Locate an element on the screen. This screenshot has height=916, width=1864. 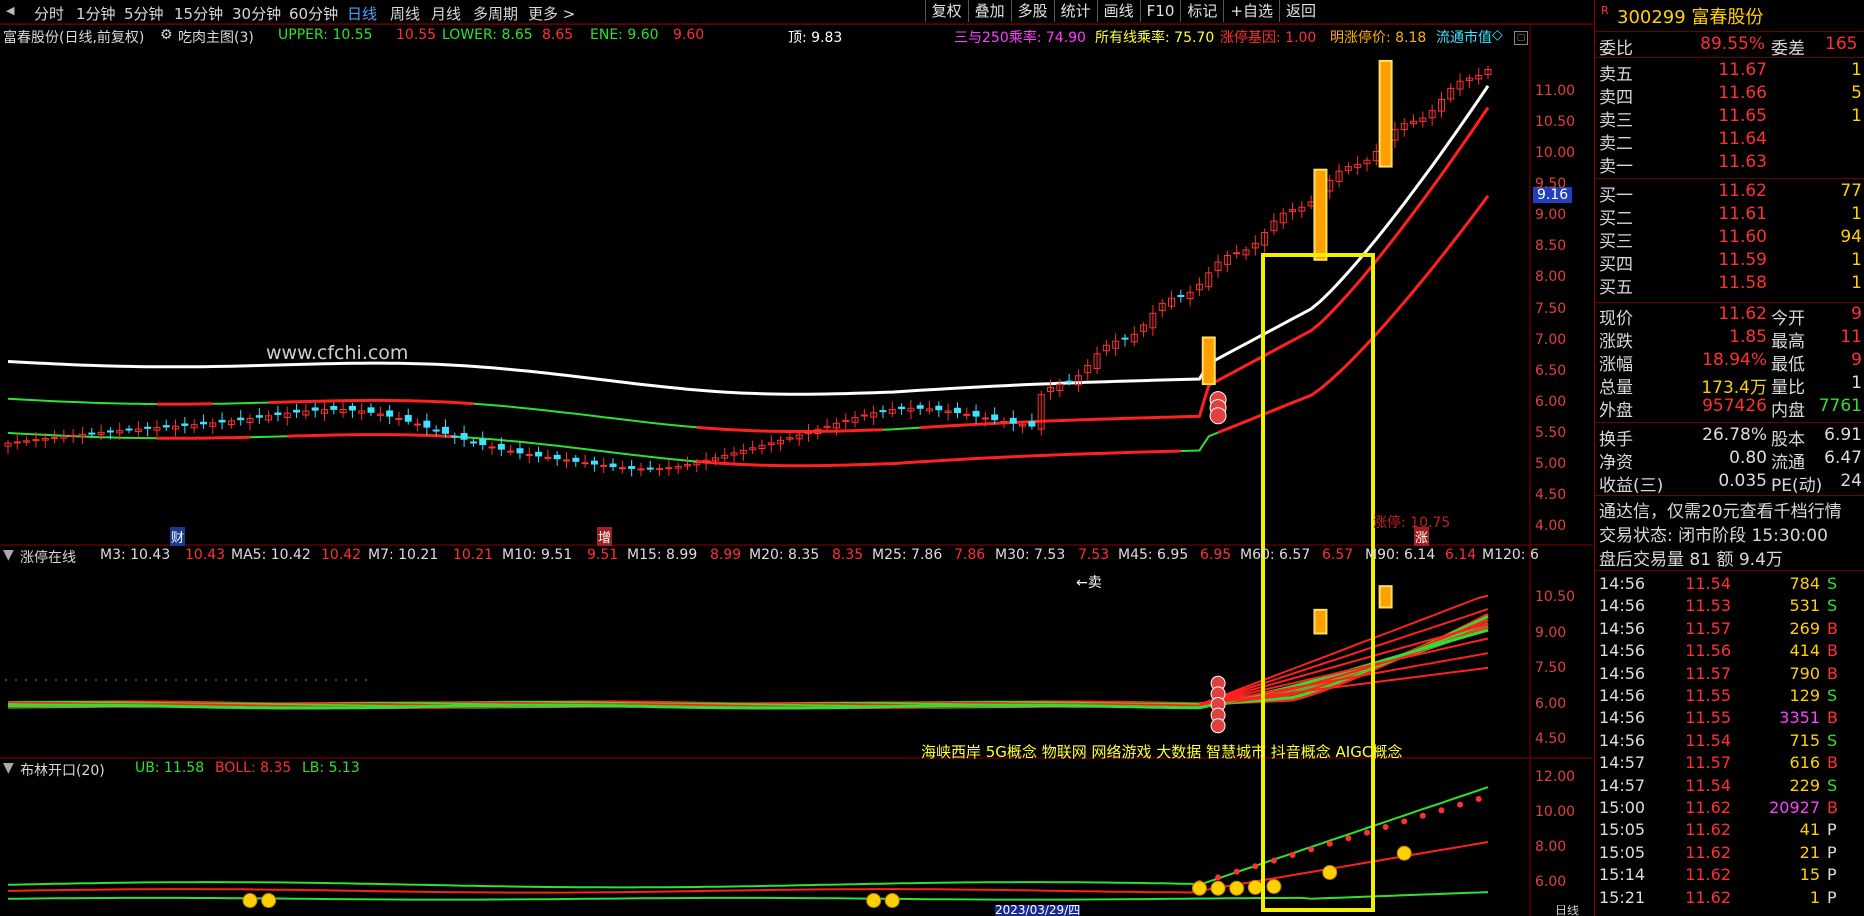
stat-row: 现价 11.62 今开 9 is located at coordinates (1729, 316).